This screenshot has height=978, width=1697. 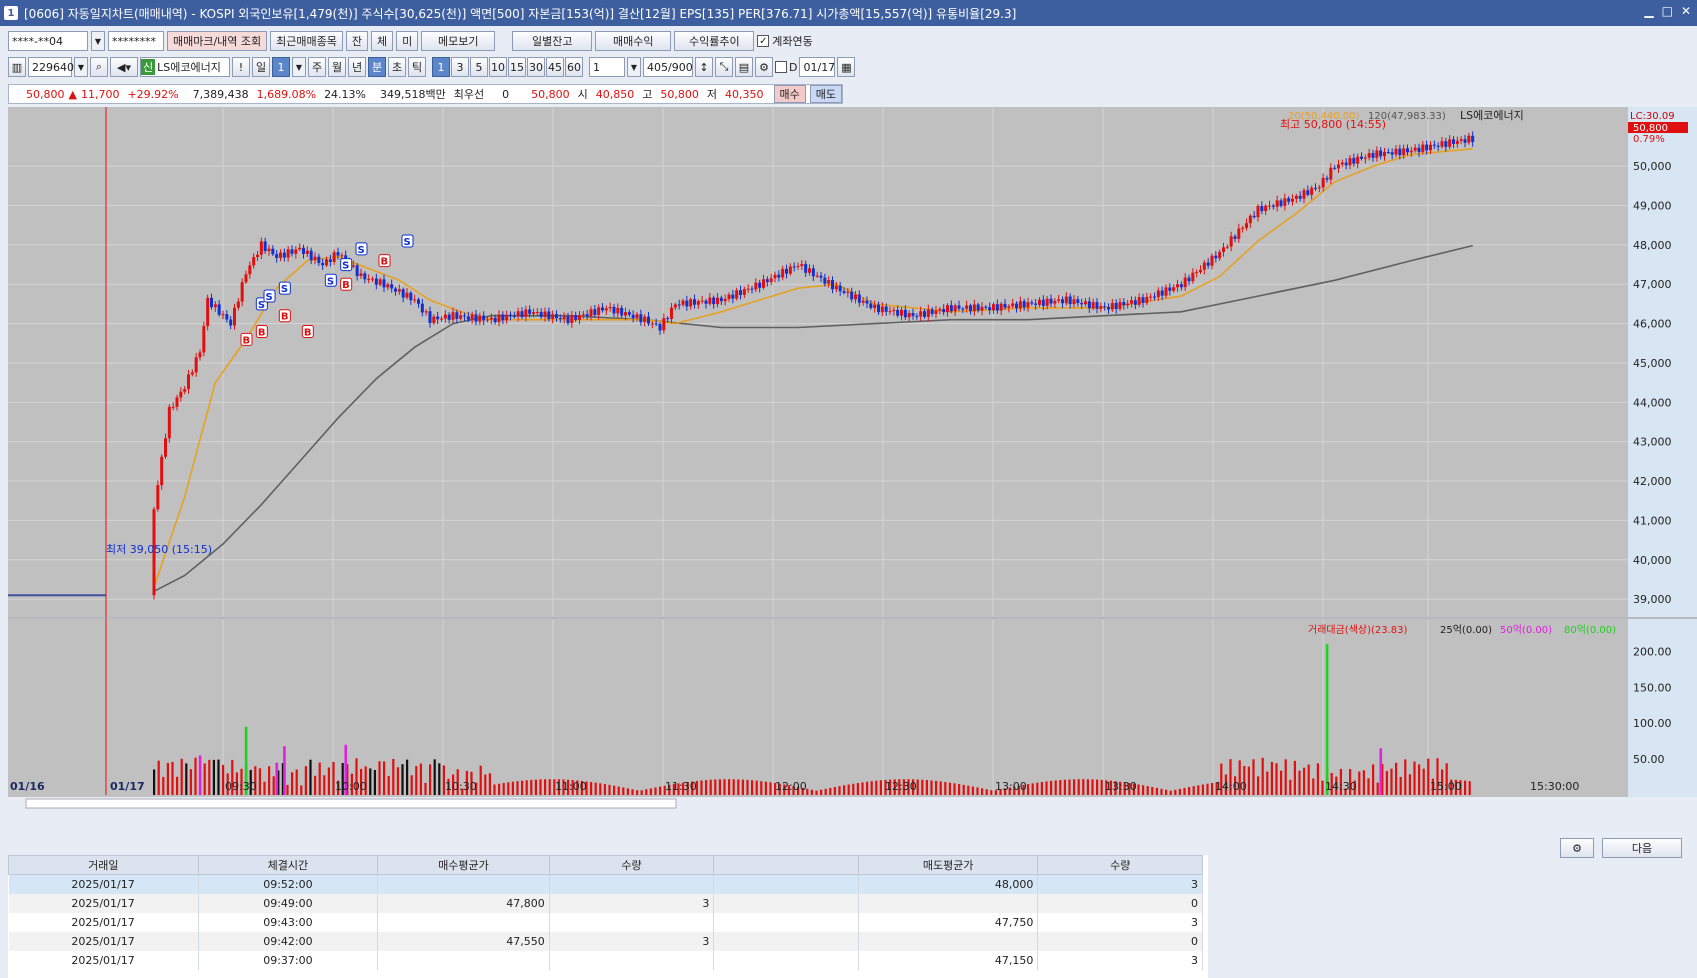 I want to click on table-row: 2025/01/17 09:37:00 47,150 3, so click(x=605, y=960).